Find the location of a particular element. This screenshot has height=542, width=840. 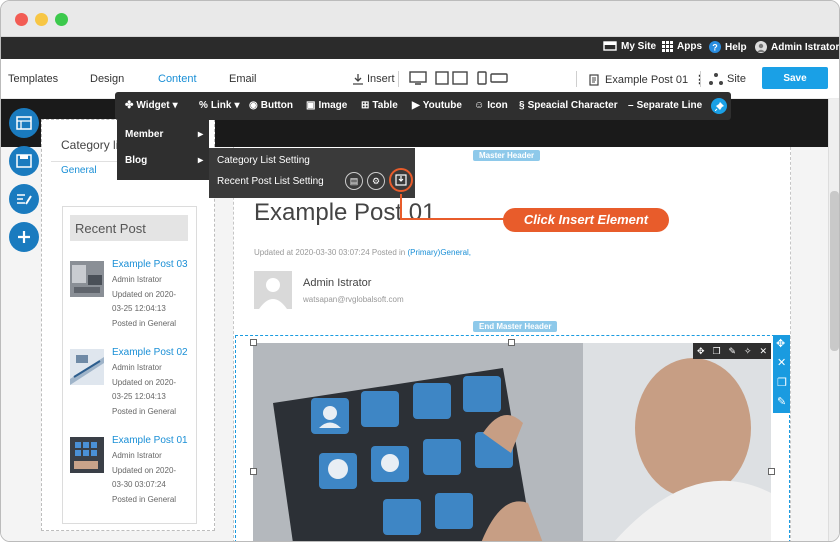

tab-design: Design is located at coordinates (107, 79).